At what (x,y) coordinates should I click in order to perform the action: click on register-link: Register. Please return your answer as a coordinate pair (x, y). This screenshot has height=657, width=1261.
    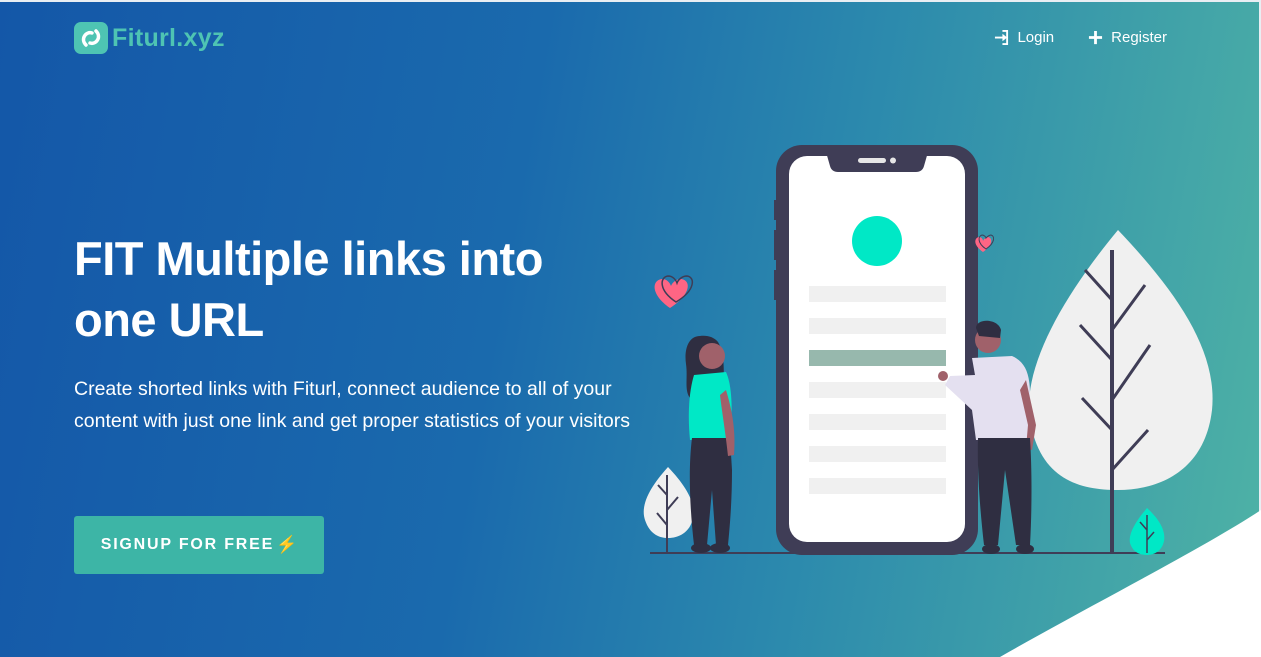
    Looking at the image, I should click on (1127, 37).